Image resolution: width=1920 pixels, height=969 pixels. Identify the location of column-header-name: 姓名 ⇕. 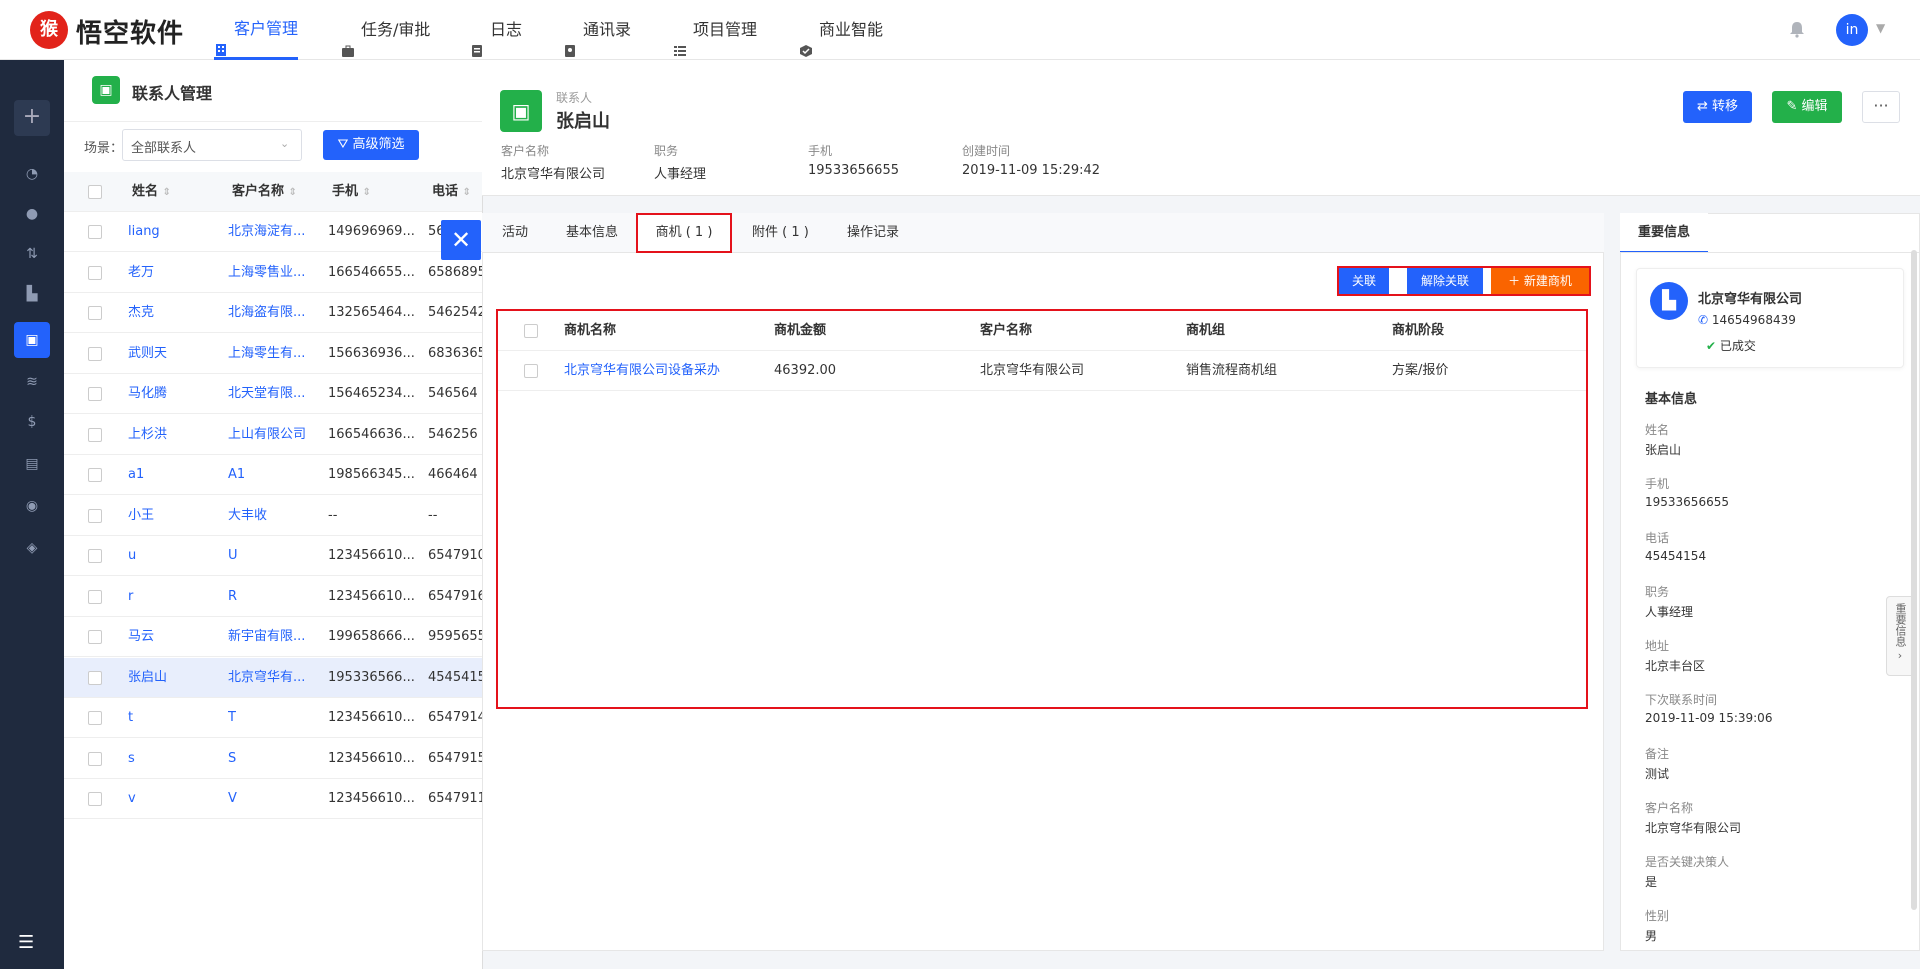
(151, 192).